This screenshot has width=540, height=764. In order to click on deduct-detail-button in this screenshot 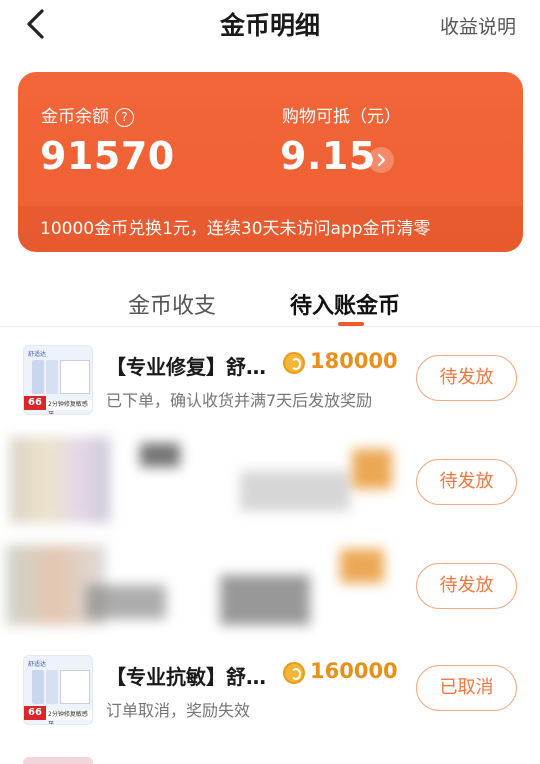, I will do `click(381, 160)`.